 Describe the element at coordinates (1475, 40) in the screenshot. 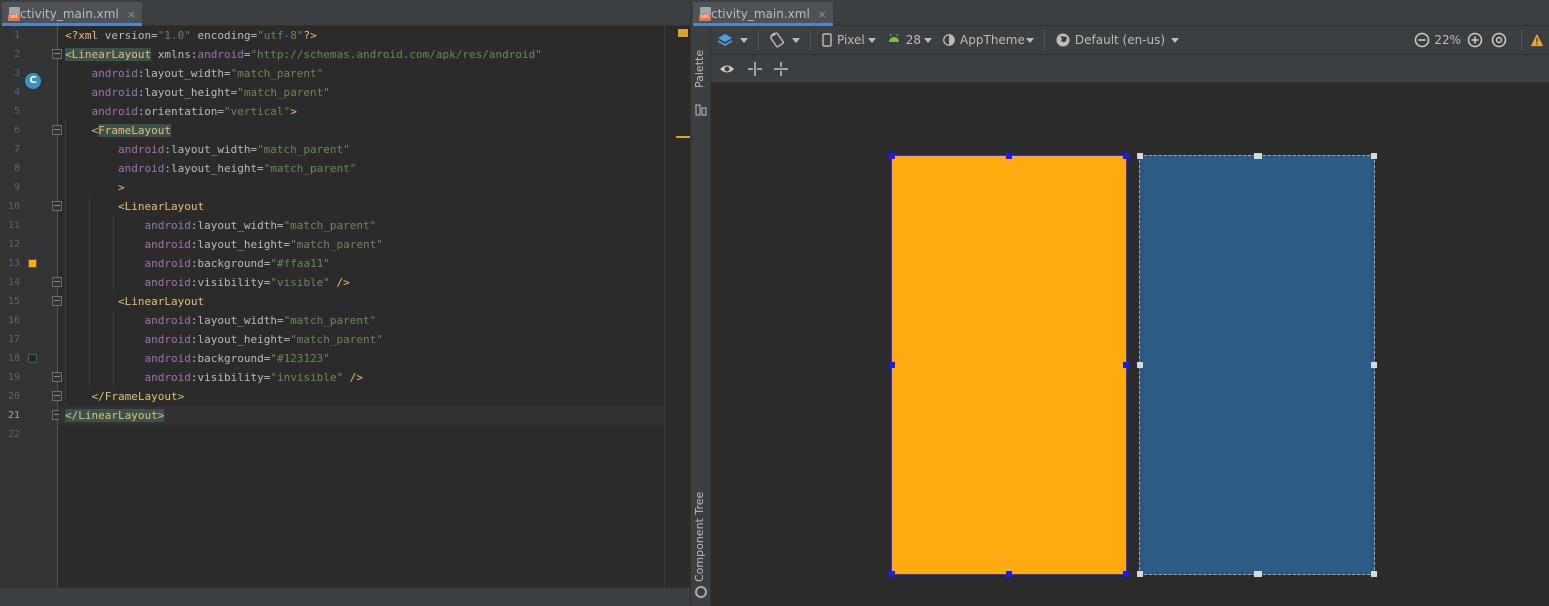

I see `zoom-in-icon` at that location.